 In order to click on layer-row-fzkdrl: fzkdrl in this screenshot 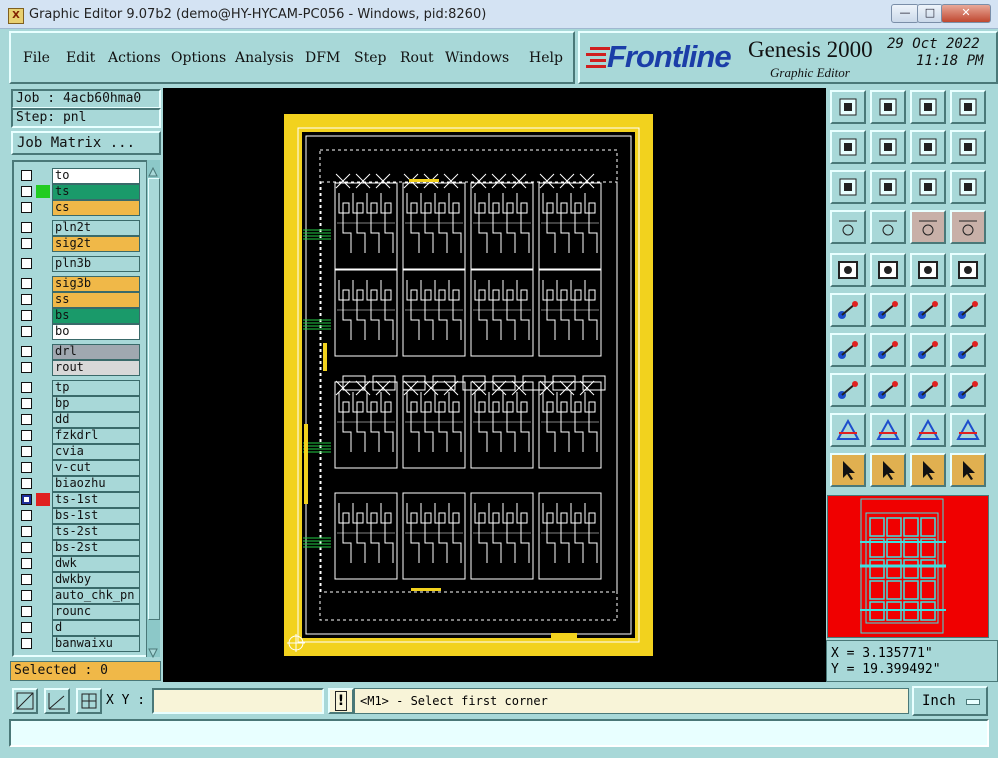, I will do `click(80, 436)`.